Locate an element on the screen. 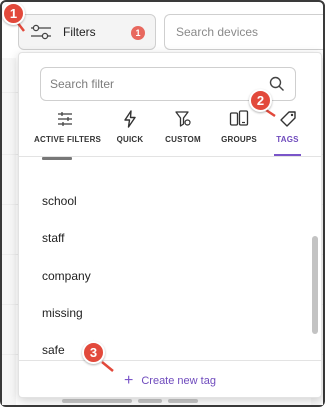  filters-button: Filters 1 is located at coordinates (87, 32).